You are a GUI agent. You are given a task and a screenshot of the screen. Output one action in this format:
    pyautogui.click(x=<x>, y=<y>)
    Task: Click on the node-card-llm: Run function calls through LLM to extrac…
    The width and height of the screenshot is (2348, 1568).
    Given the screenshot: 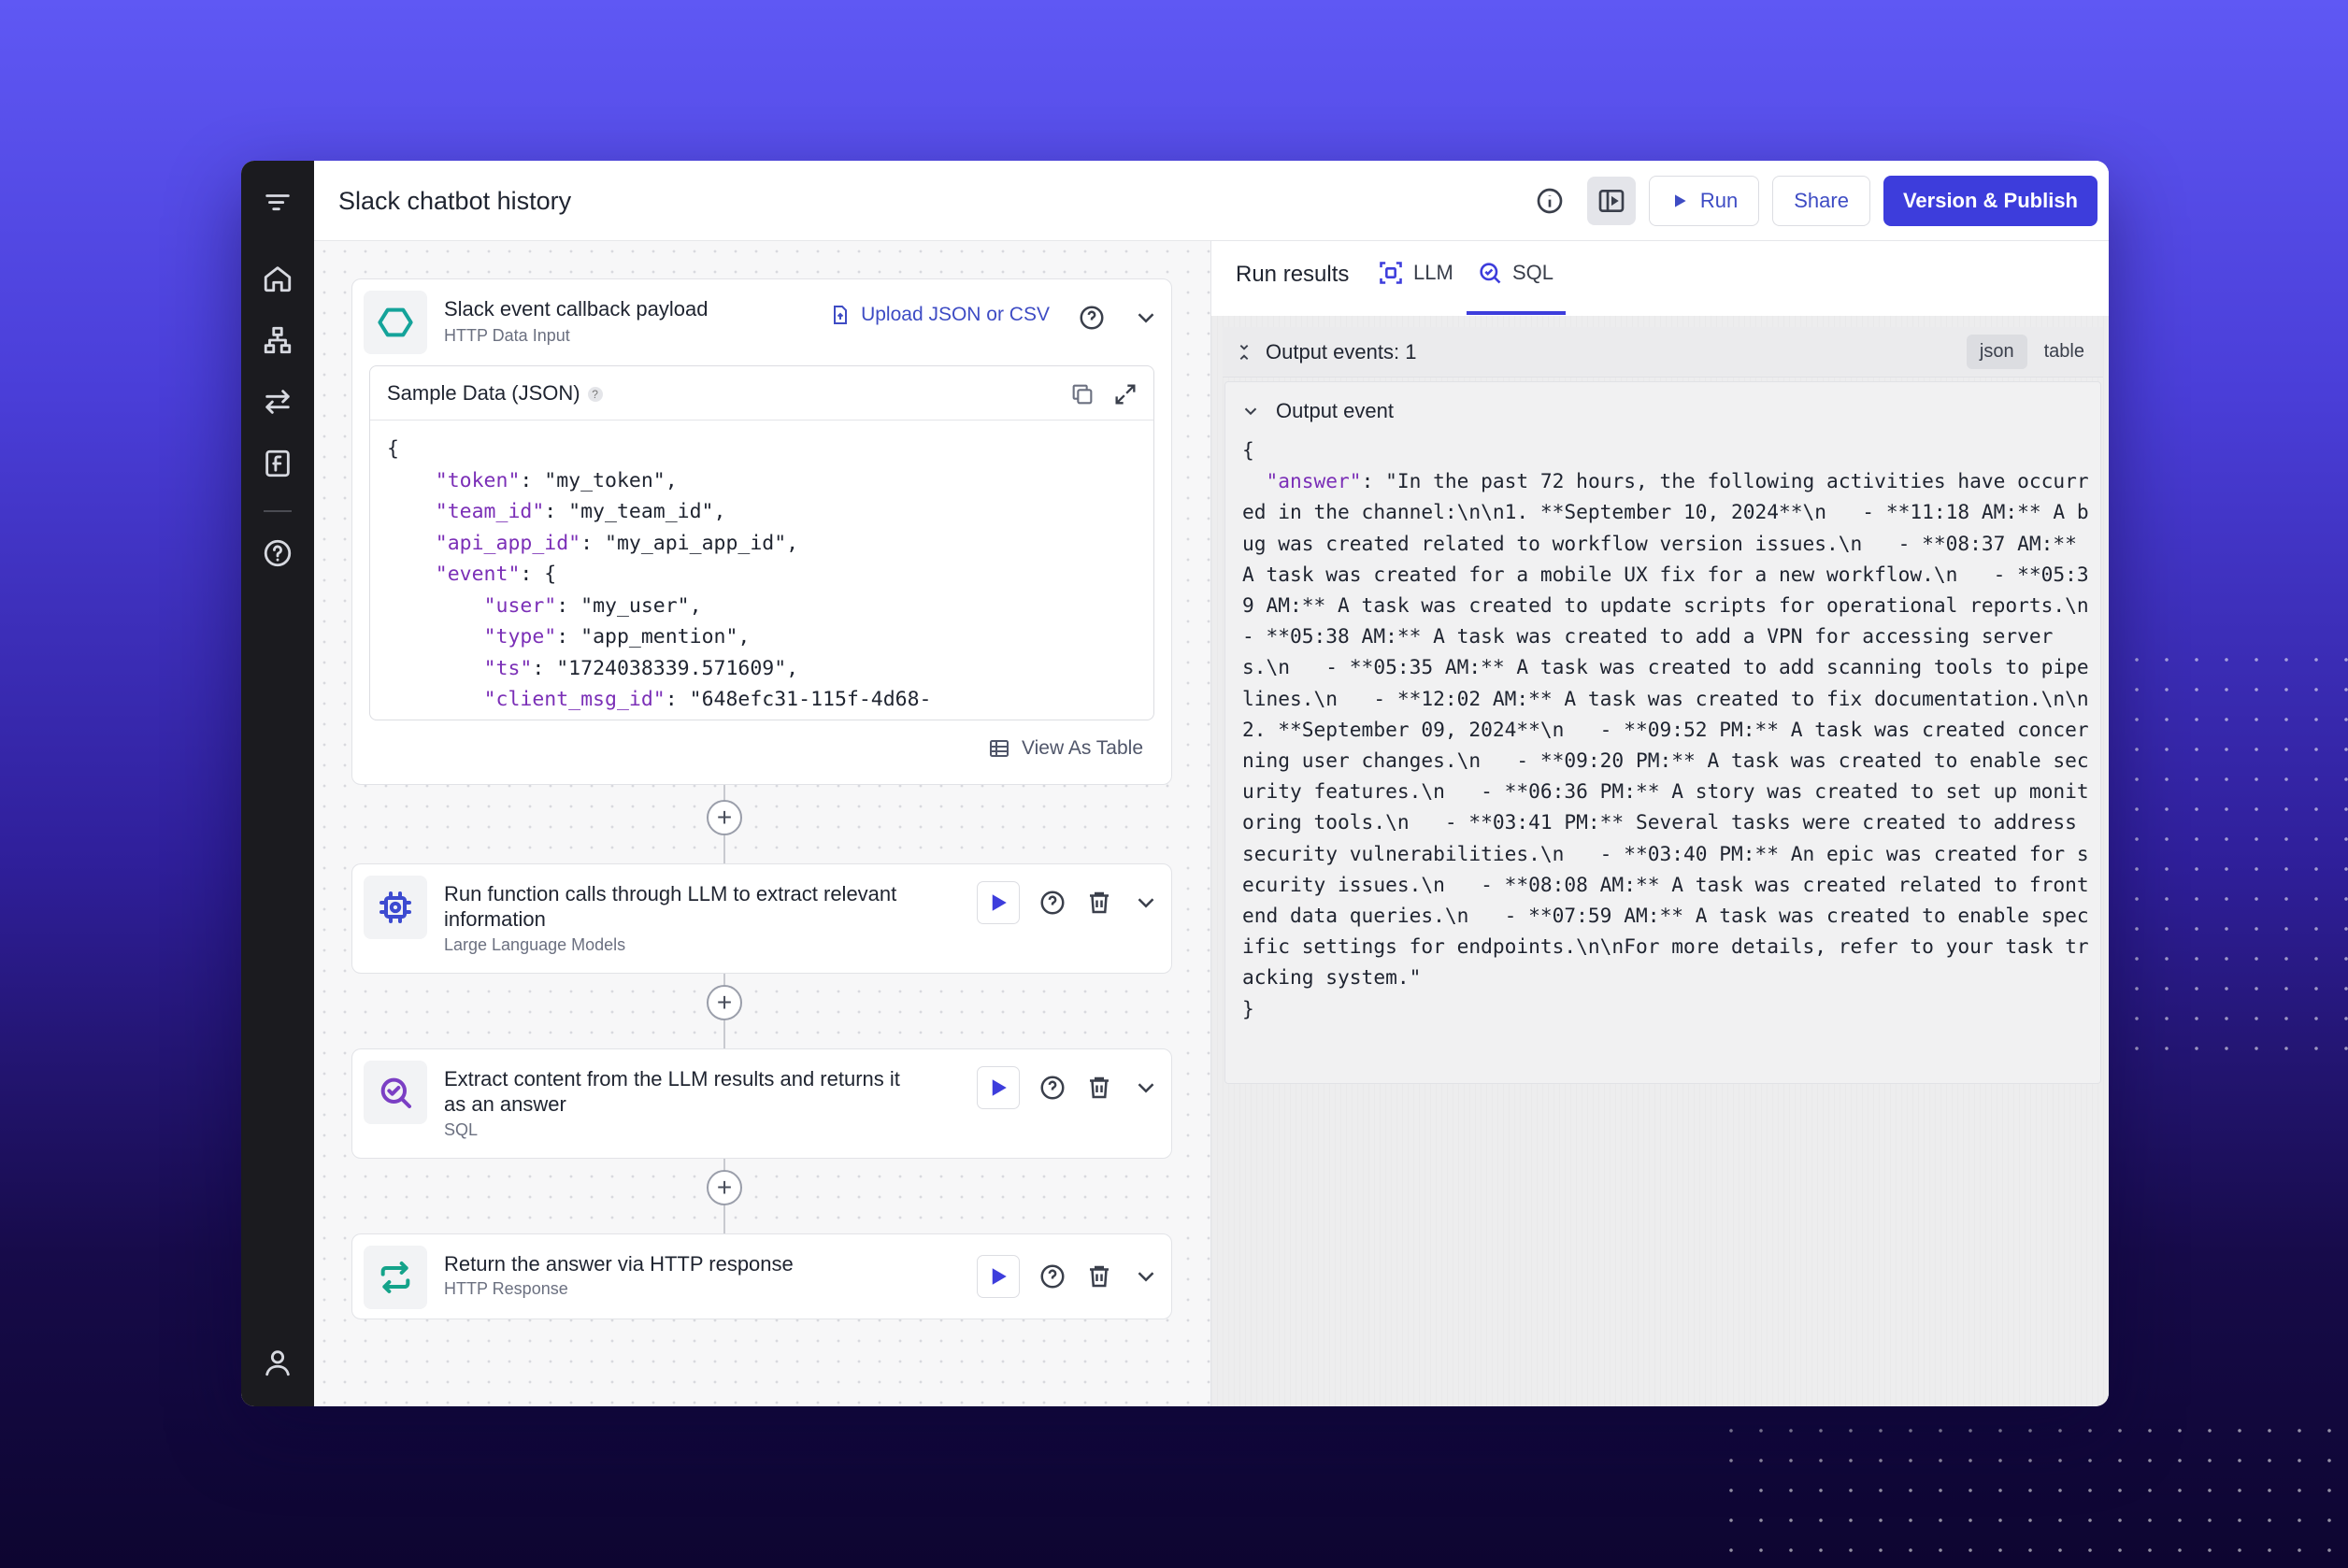 What is the action you would take?
    pyautogui.click(x=761, y=918)
    